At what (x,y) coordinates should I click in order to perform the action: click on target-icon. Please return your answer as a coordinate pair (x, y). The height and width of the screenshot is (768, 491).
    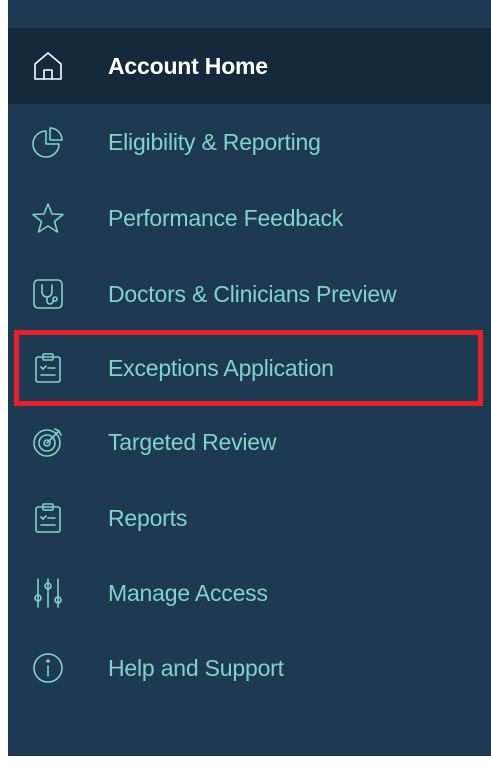
    Looking at the image, I should click on (48, 442).